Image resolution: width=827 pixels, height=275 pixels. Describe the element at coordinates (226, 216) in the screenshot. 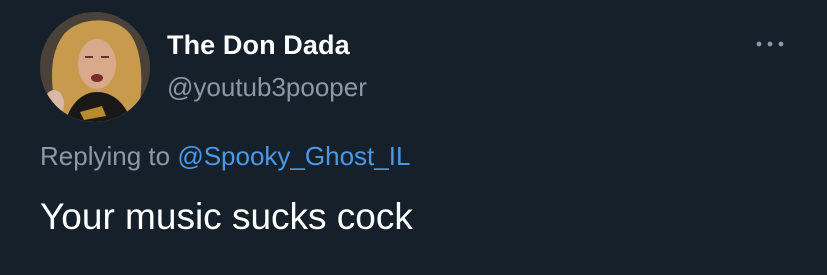

I see `tweet-text: Your music sucks cock` at that location.